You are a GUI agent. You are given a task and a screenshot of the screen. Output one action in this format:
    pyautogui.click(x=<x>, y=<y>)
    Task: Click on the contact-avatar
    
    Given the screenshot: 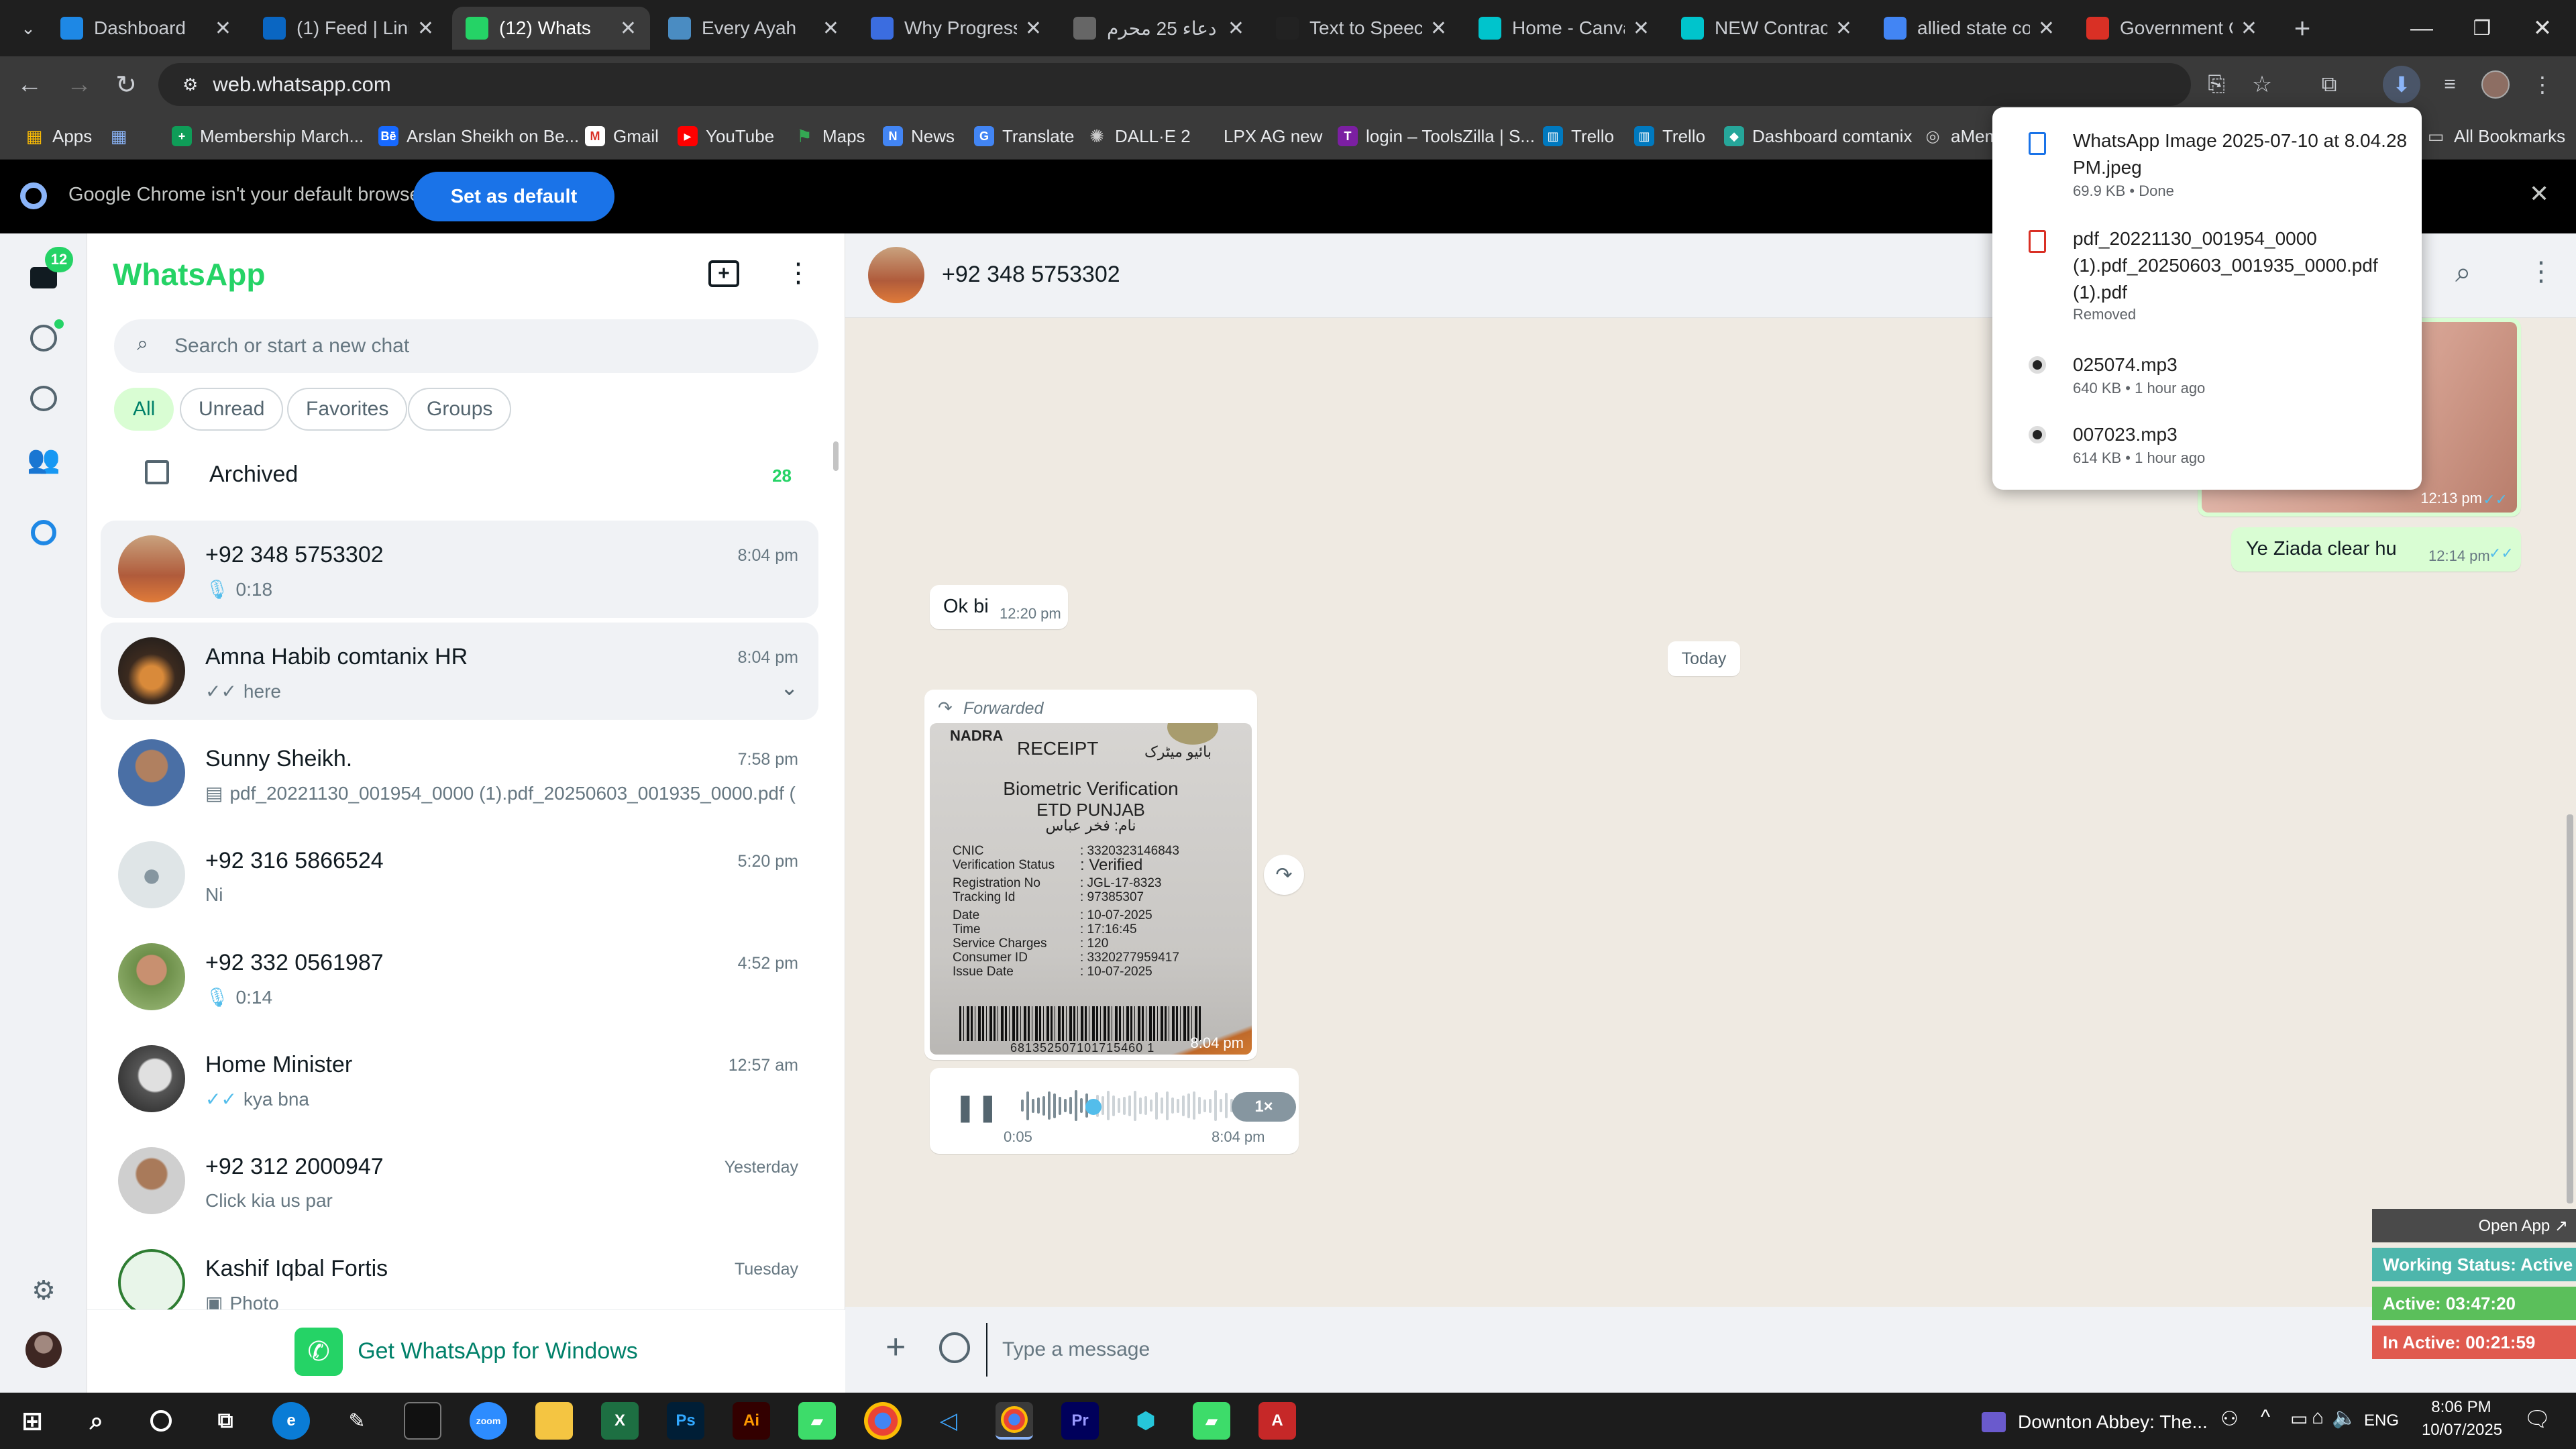 What is the action you would take?
    pyautogui.click(x=896, y=275)
    